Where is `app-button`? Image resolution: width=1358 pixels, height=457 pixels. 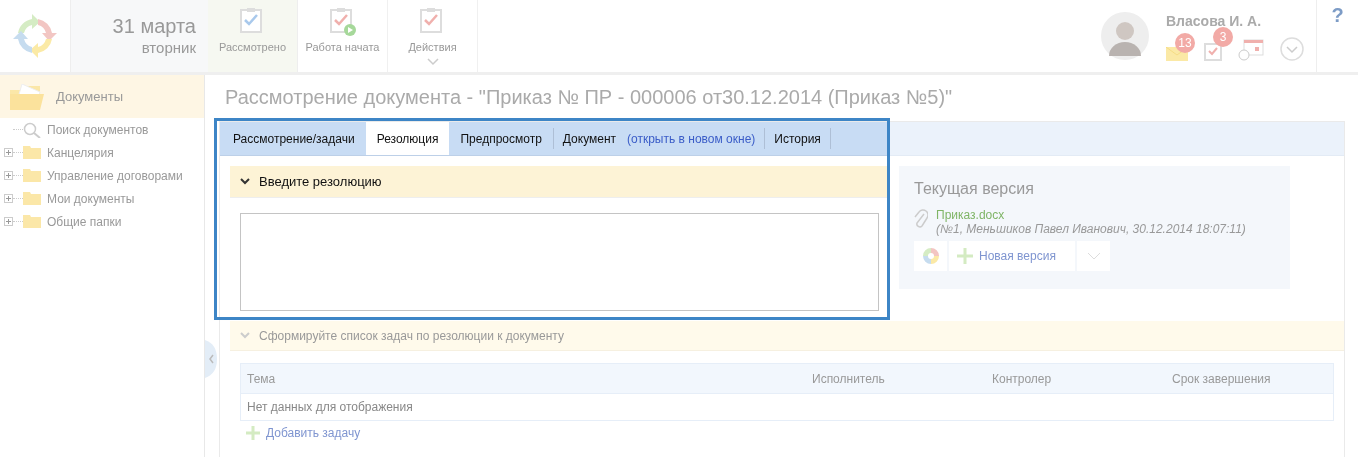 app-button is located at coordinates (930, 256).